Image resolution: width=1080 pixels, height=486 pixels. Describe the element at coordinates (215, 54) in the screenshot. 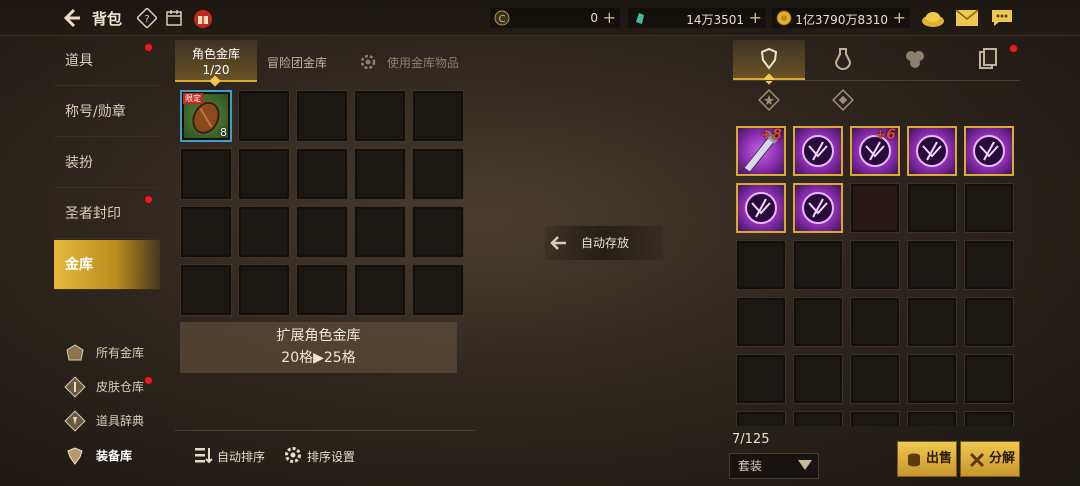

I see `tab-label: 角色金库` at that location.